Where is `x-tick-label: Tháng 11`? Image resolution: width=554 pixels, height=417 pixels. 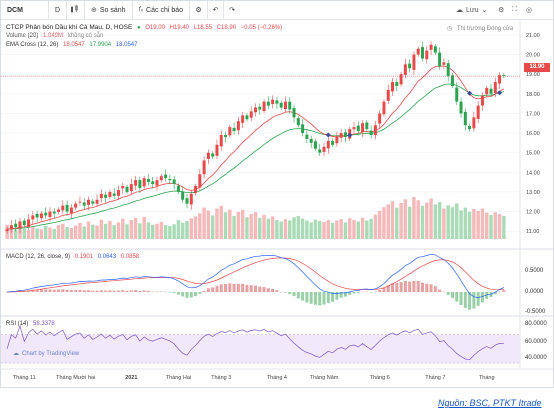
x-tick-label: Tháng 11 is located at coordinates (24, 378).